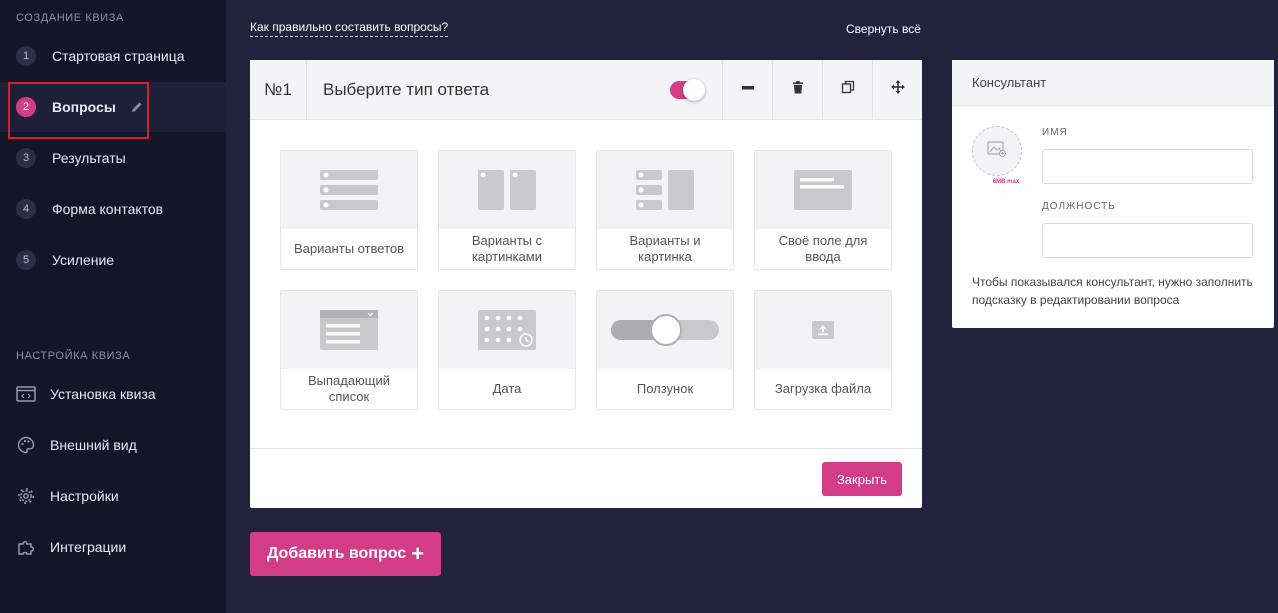  I want to click on answer-type-label: Варианты и картинка, so click(665, 248).